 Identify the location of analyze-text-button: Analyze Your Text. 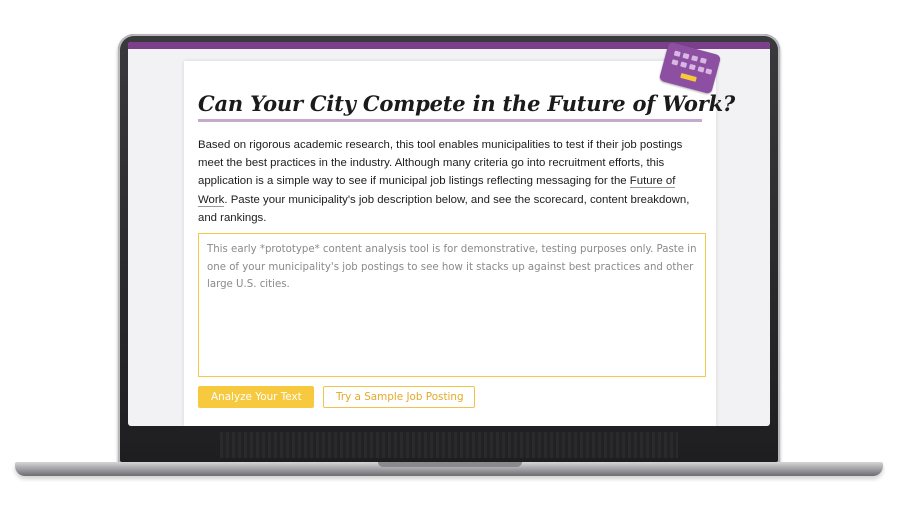
(256, 397).